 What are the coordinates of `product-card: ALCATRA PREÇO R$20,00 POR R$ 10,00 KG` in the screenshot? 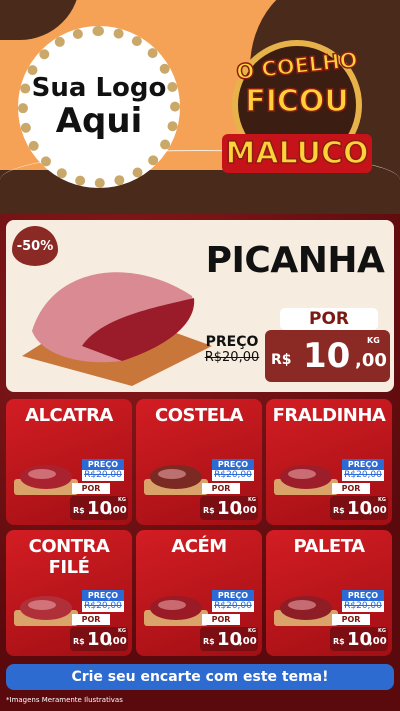 It's located at (69, 462).